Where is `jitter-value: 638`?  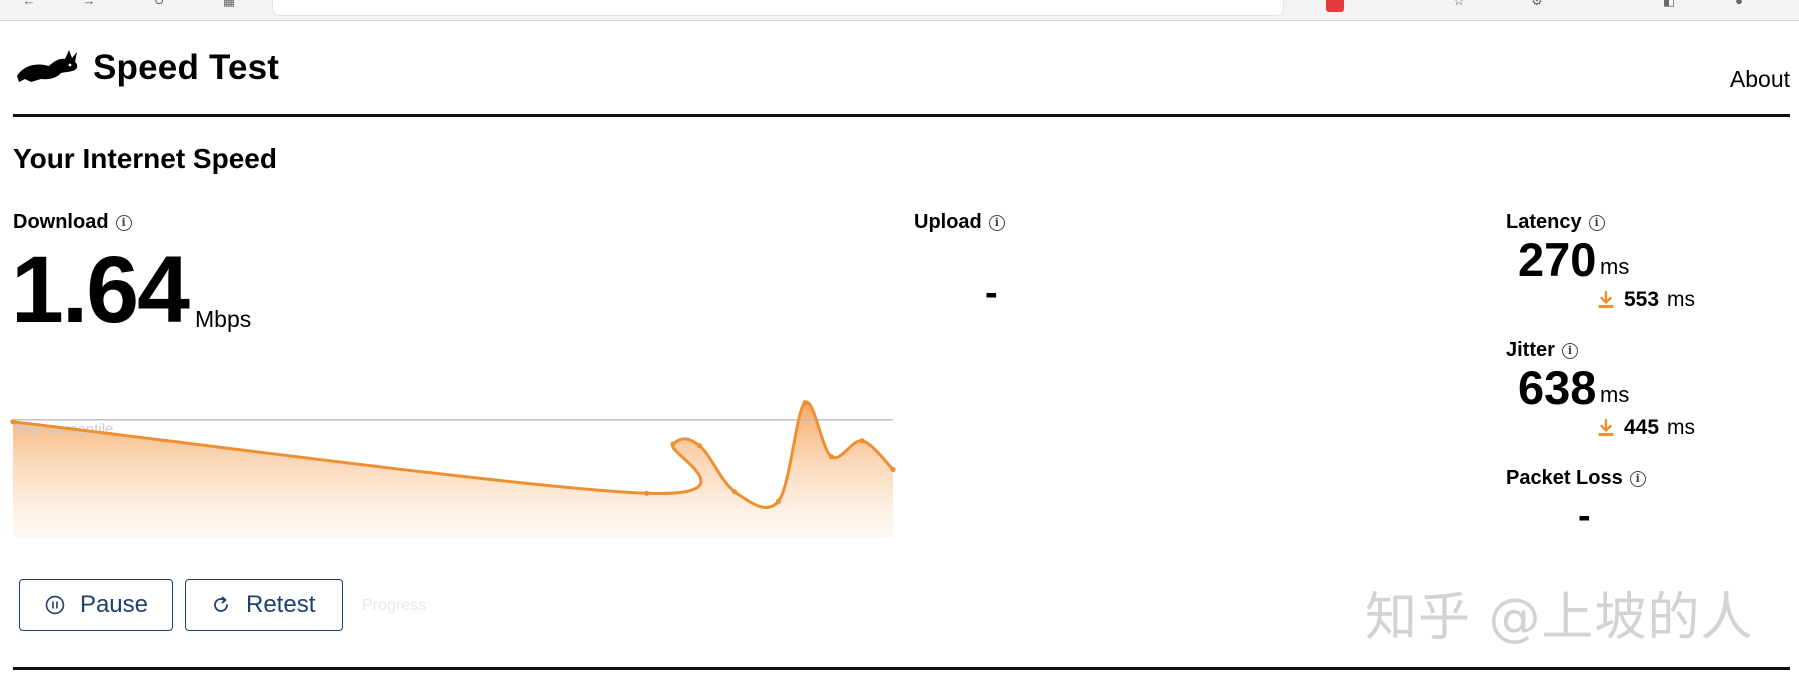 jitter-value: 638 is located at coordinates (1557, 387).